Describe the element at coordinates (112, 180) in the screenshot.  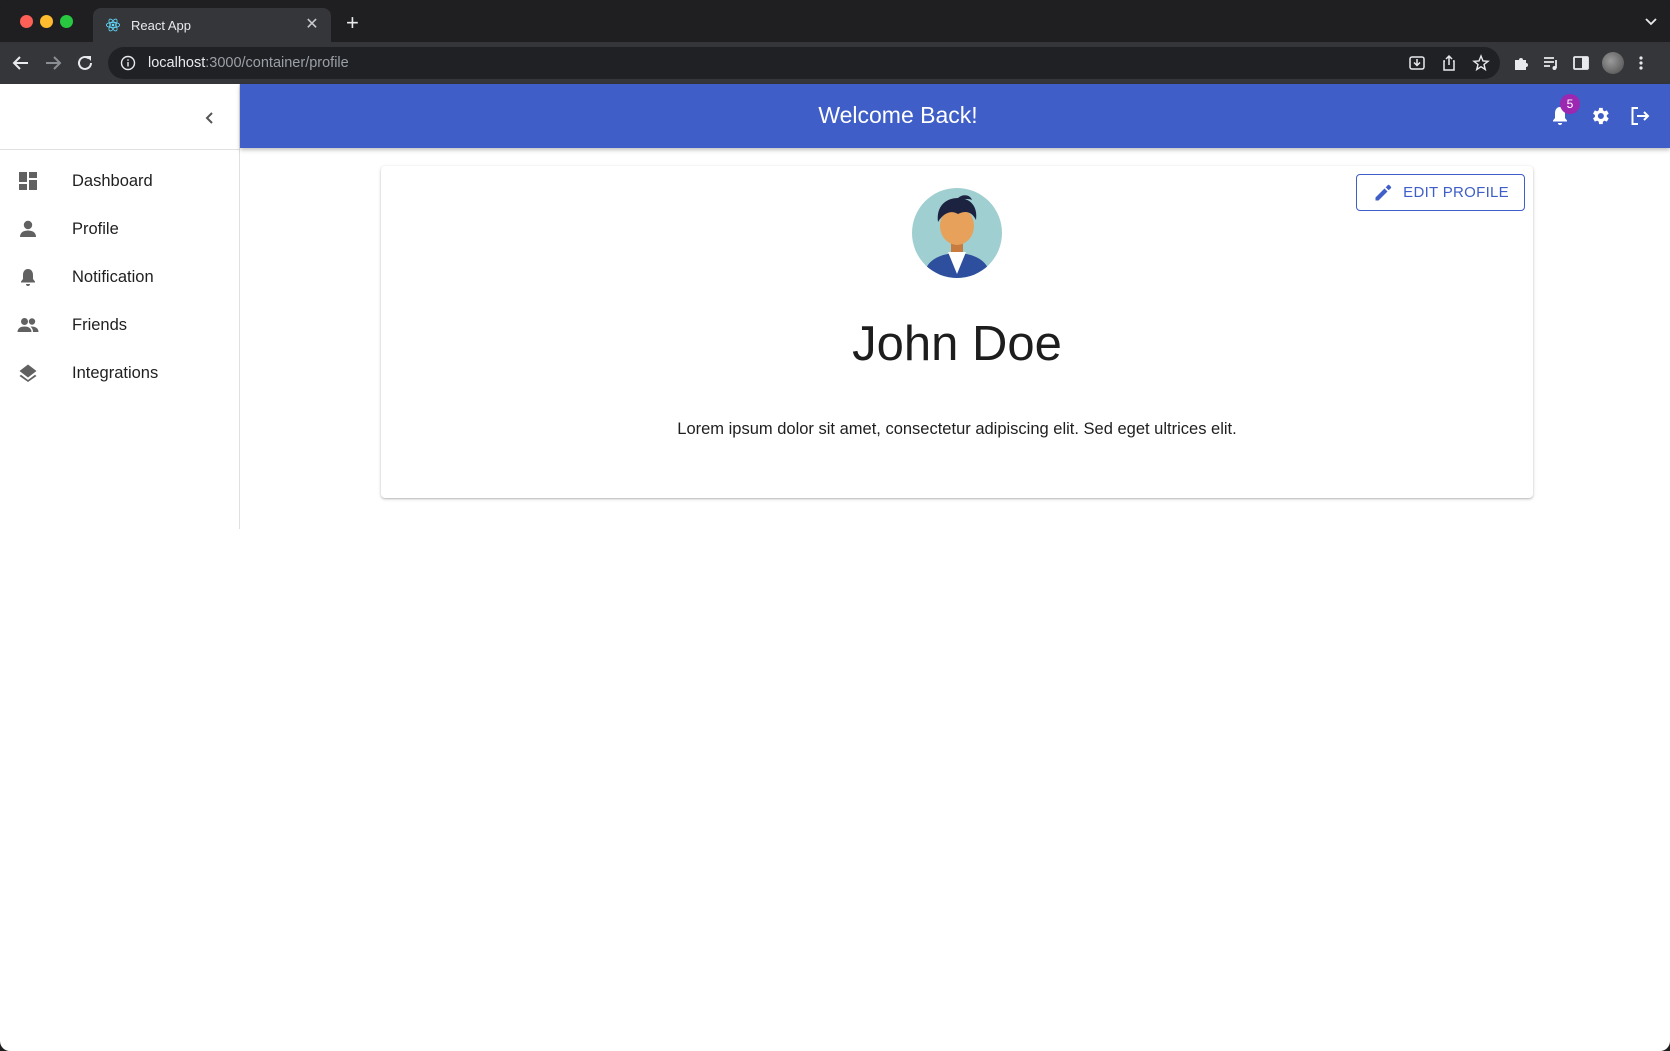
I see `sidebar-item-label: Dashboard` at that location.